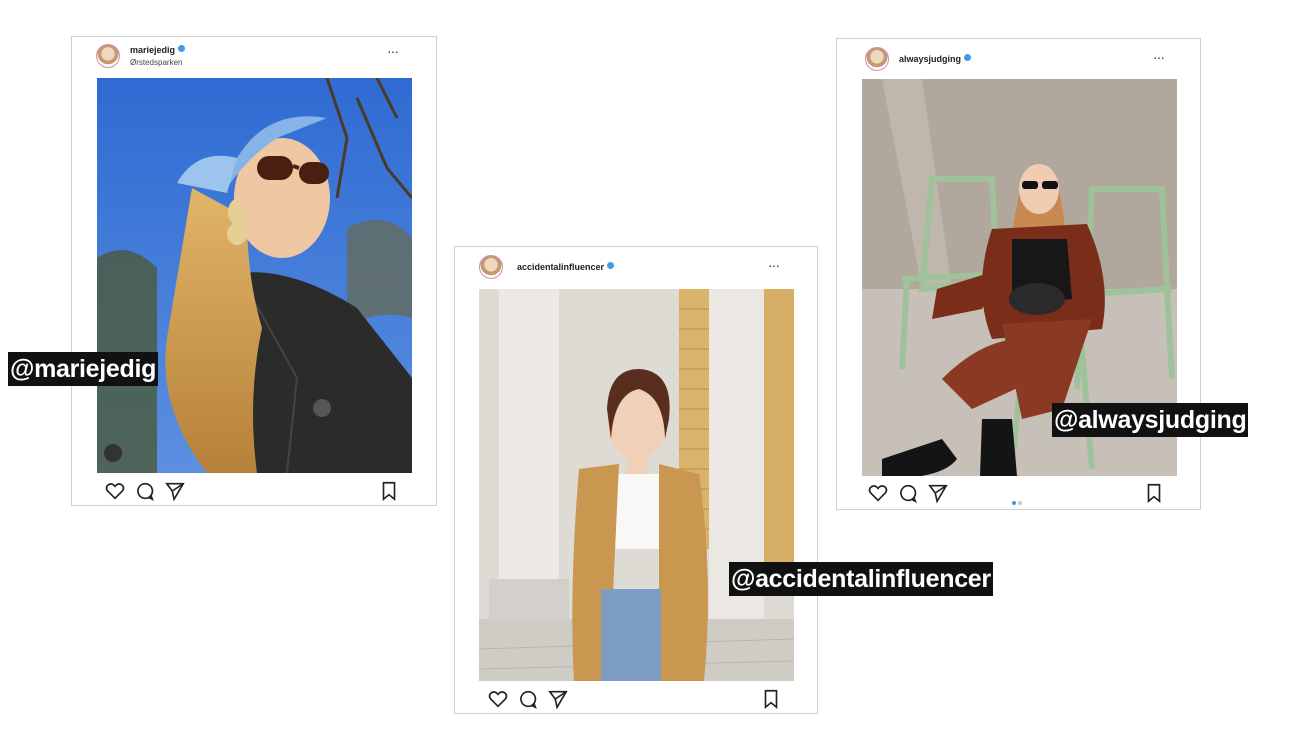 This screenshot has width=1292, height=729. I want to click on username: accidentalinfluencer, so click(566, 267).